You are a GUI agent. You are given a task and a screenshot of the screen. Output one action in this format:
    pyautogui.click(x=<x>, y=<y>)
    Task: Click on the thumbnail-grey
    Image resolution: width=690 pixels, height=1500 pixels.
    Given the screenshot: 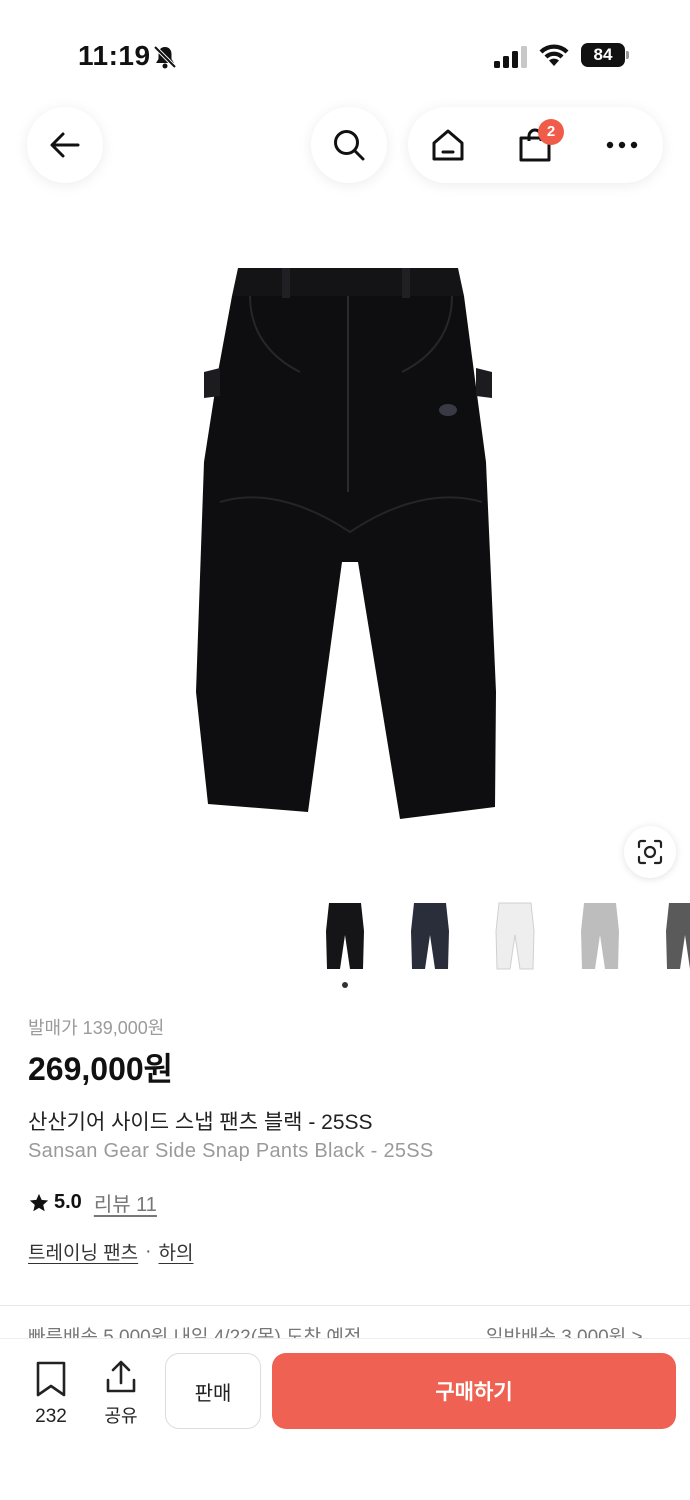 What is the action you would take?
    pyautogui.click(x=600, y=936)
    